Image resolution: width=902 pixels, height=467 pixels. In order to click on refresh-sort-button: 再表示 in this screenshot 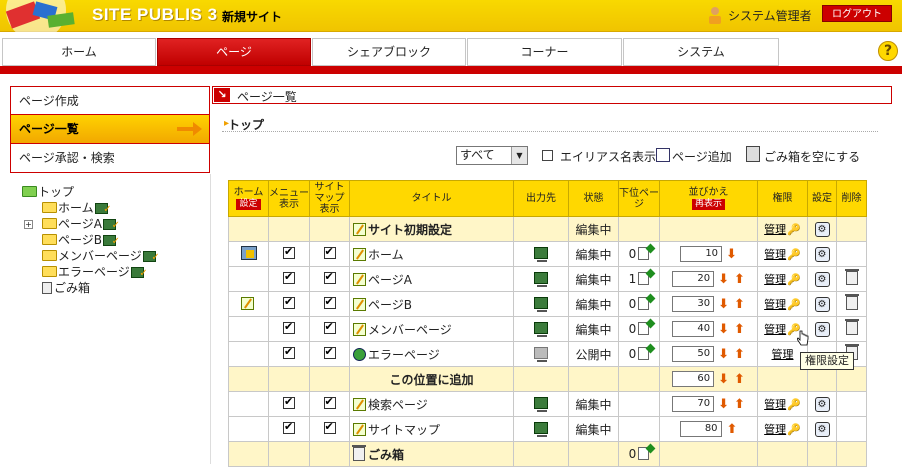, I will do `click(708, 204)`.